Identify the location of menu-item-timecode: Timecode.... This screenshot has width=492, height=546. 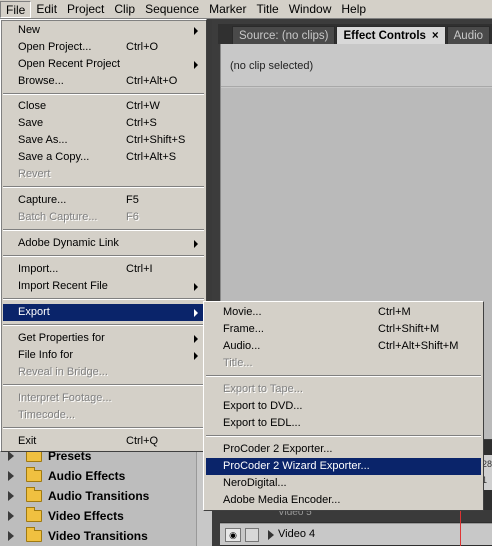
(103, 415).